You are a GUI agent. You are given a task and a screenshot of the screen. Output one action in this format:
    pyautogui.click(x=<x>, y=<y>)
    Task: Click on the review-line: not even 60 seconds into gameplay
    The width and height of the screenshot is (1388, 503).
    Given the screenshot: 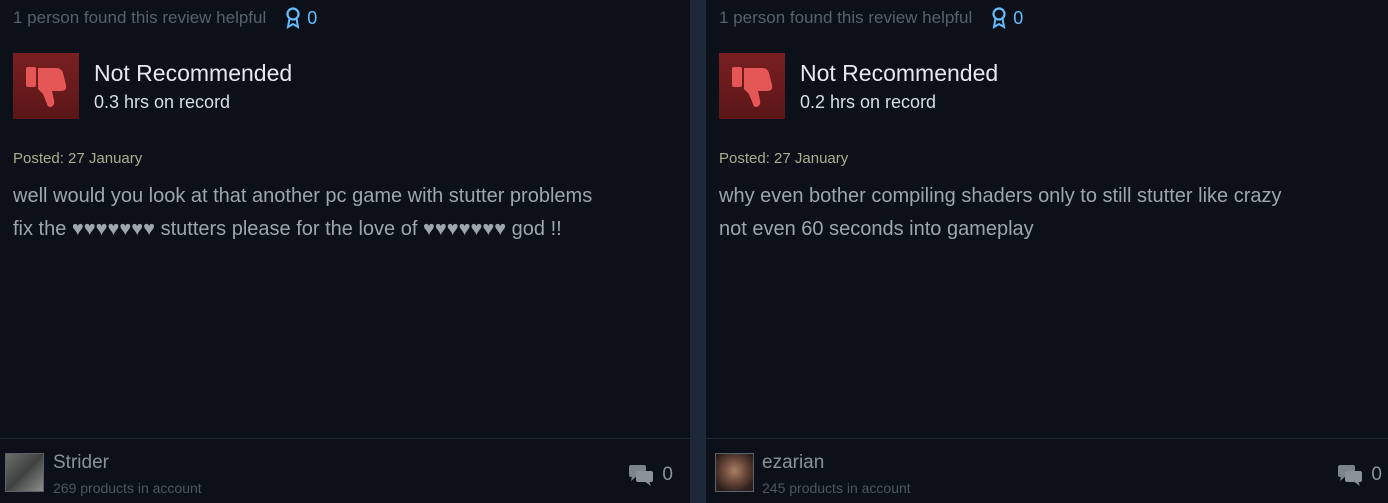 What is the action you would take?
    pyautogui.click(x=876, y=229)
    